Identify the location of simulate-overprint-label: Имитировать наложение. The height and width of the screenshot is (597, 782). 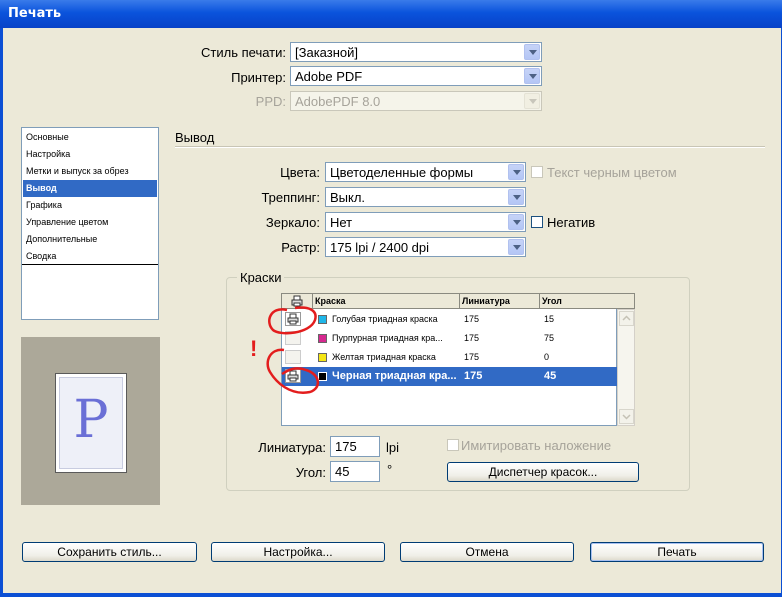
(536, 445).